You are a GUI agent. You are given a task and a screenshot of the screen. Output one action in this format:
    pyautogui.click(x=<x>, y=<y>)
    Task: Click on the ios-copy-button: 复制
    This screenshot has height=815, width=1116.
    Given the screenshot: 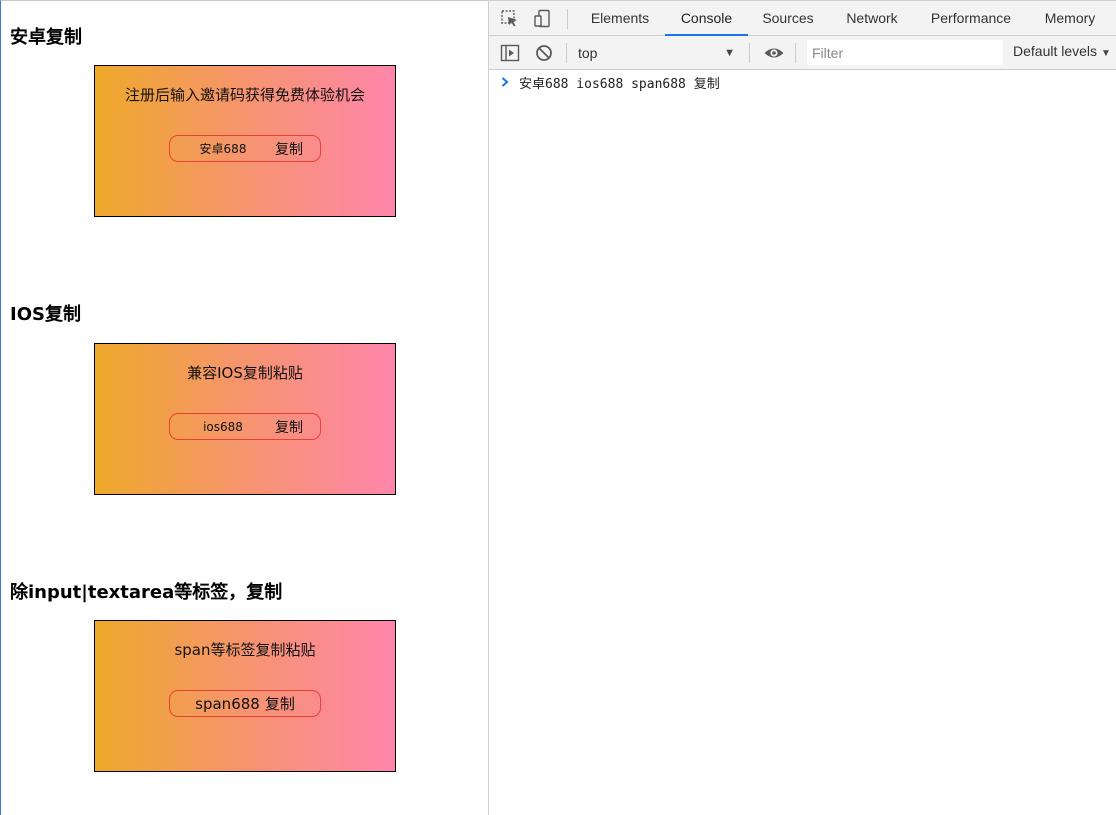 What is the action you would take?
    pyautogui.click(x=289, y=427)
    